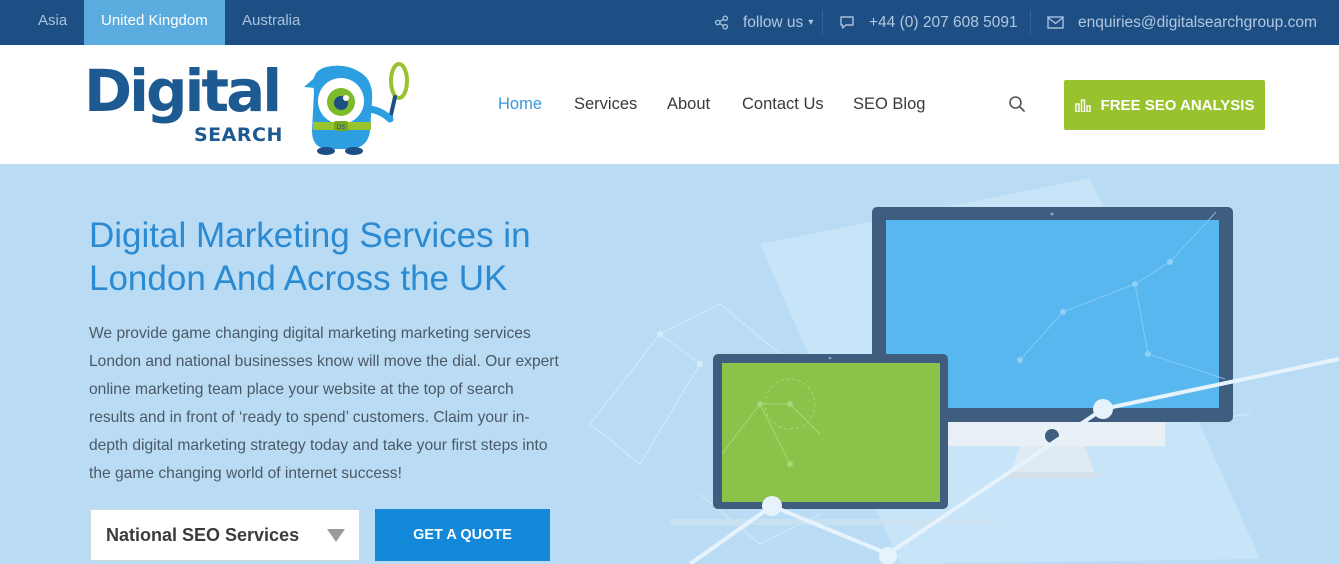 The image size is (1339, 564). What do you see at coordinates (336, 535) in the screenshot?
I see `chevron-down-icon` at bounding box center [336, 535].